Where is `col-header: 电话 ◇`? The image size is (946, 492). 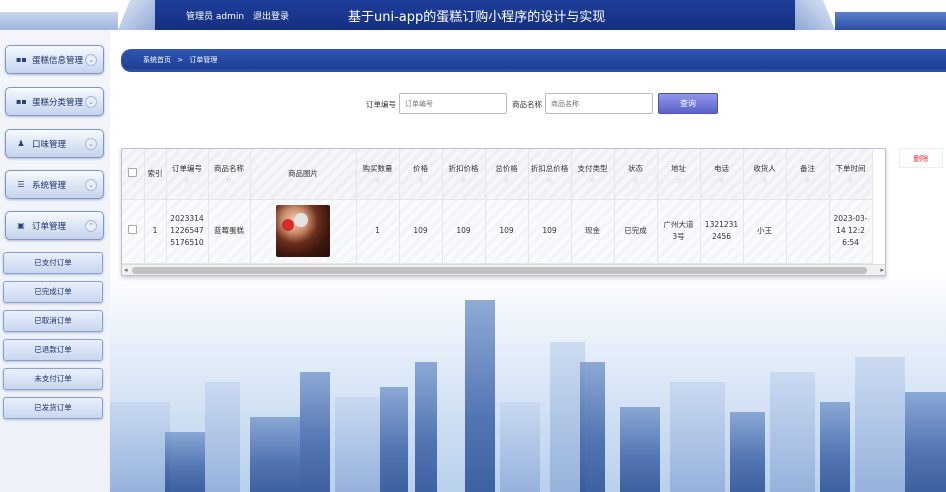
col-header: 电话 ◇ is located at coordinates (722, 174).